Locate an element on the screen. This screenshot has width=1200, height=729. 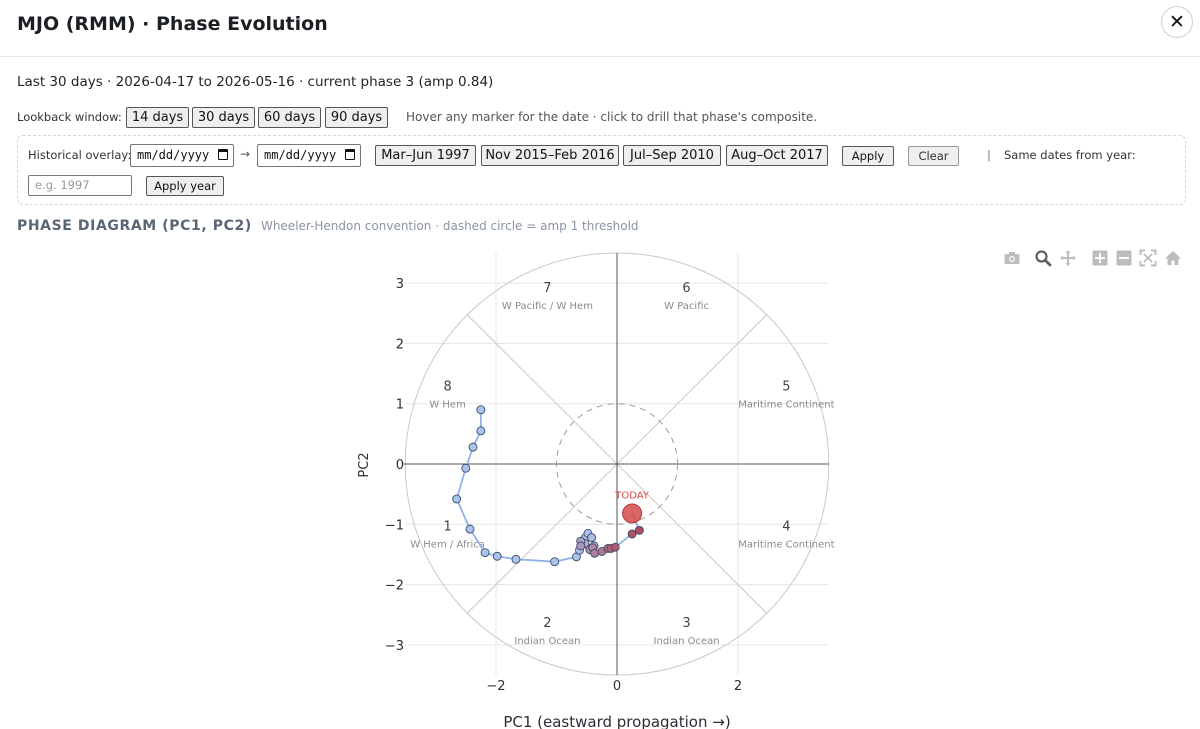
today-label: TODAY is located at coordinates (632, 495).